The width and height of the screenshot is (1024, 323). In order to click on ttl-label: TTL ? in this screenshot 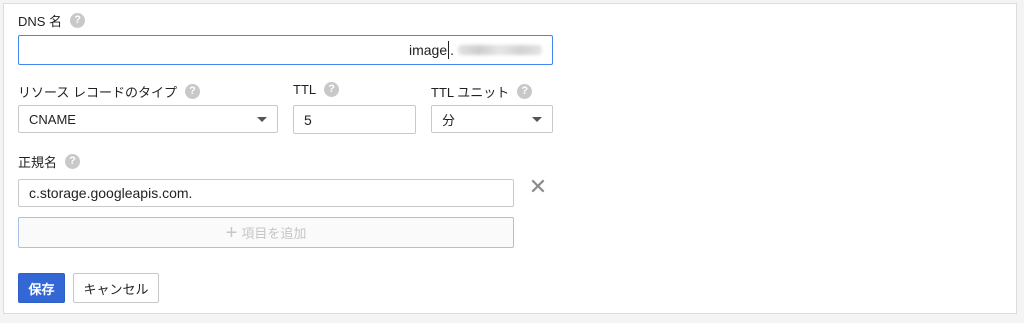, I will do `click(316, 89)`.